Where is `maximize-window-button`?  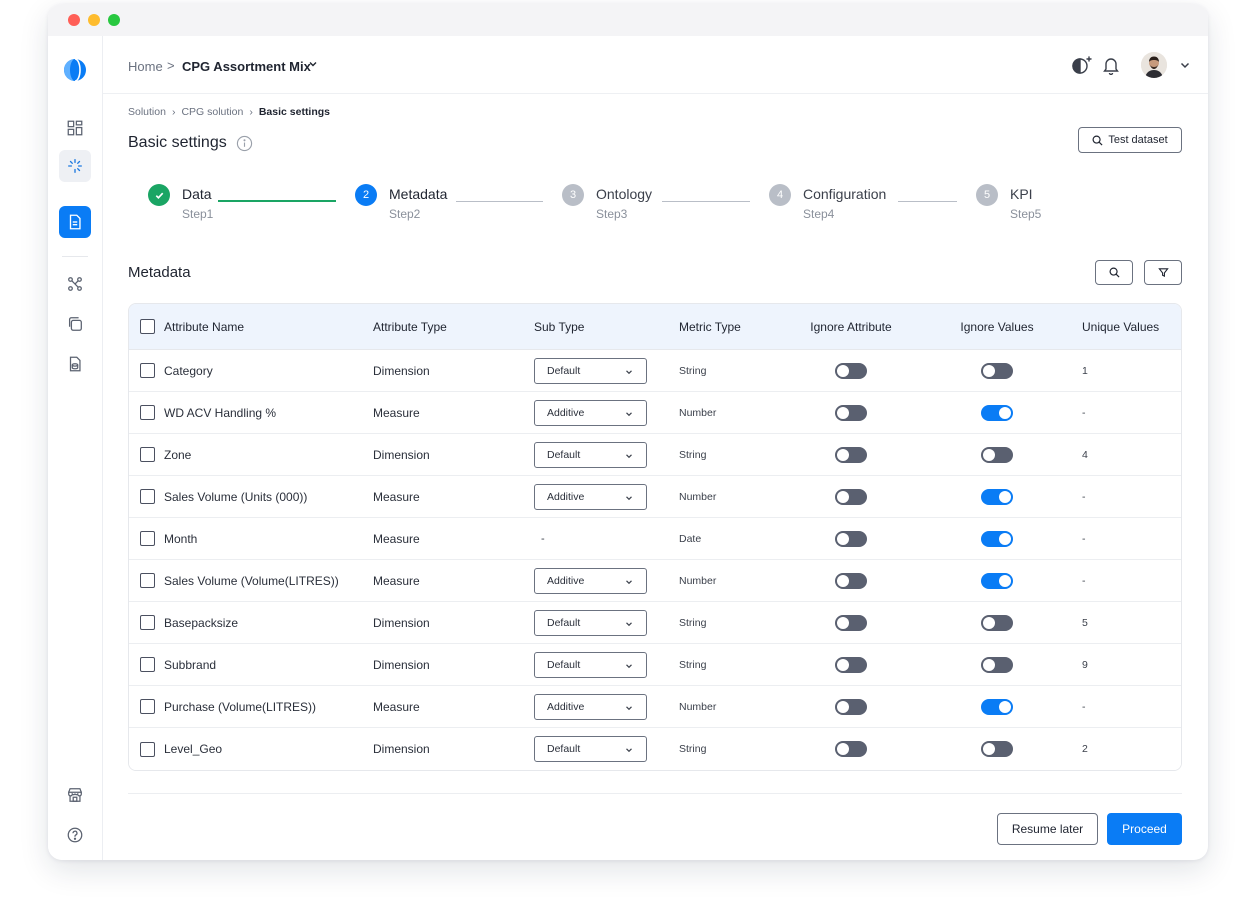
maximize-window-button is located at coordinates (114, 20).